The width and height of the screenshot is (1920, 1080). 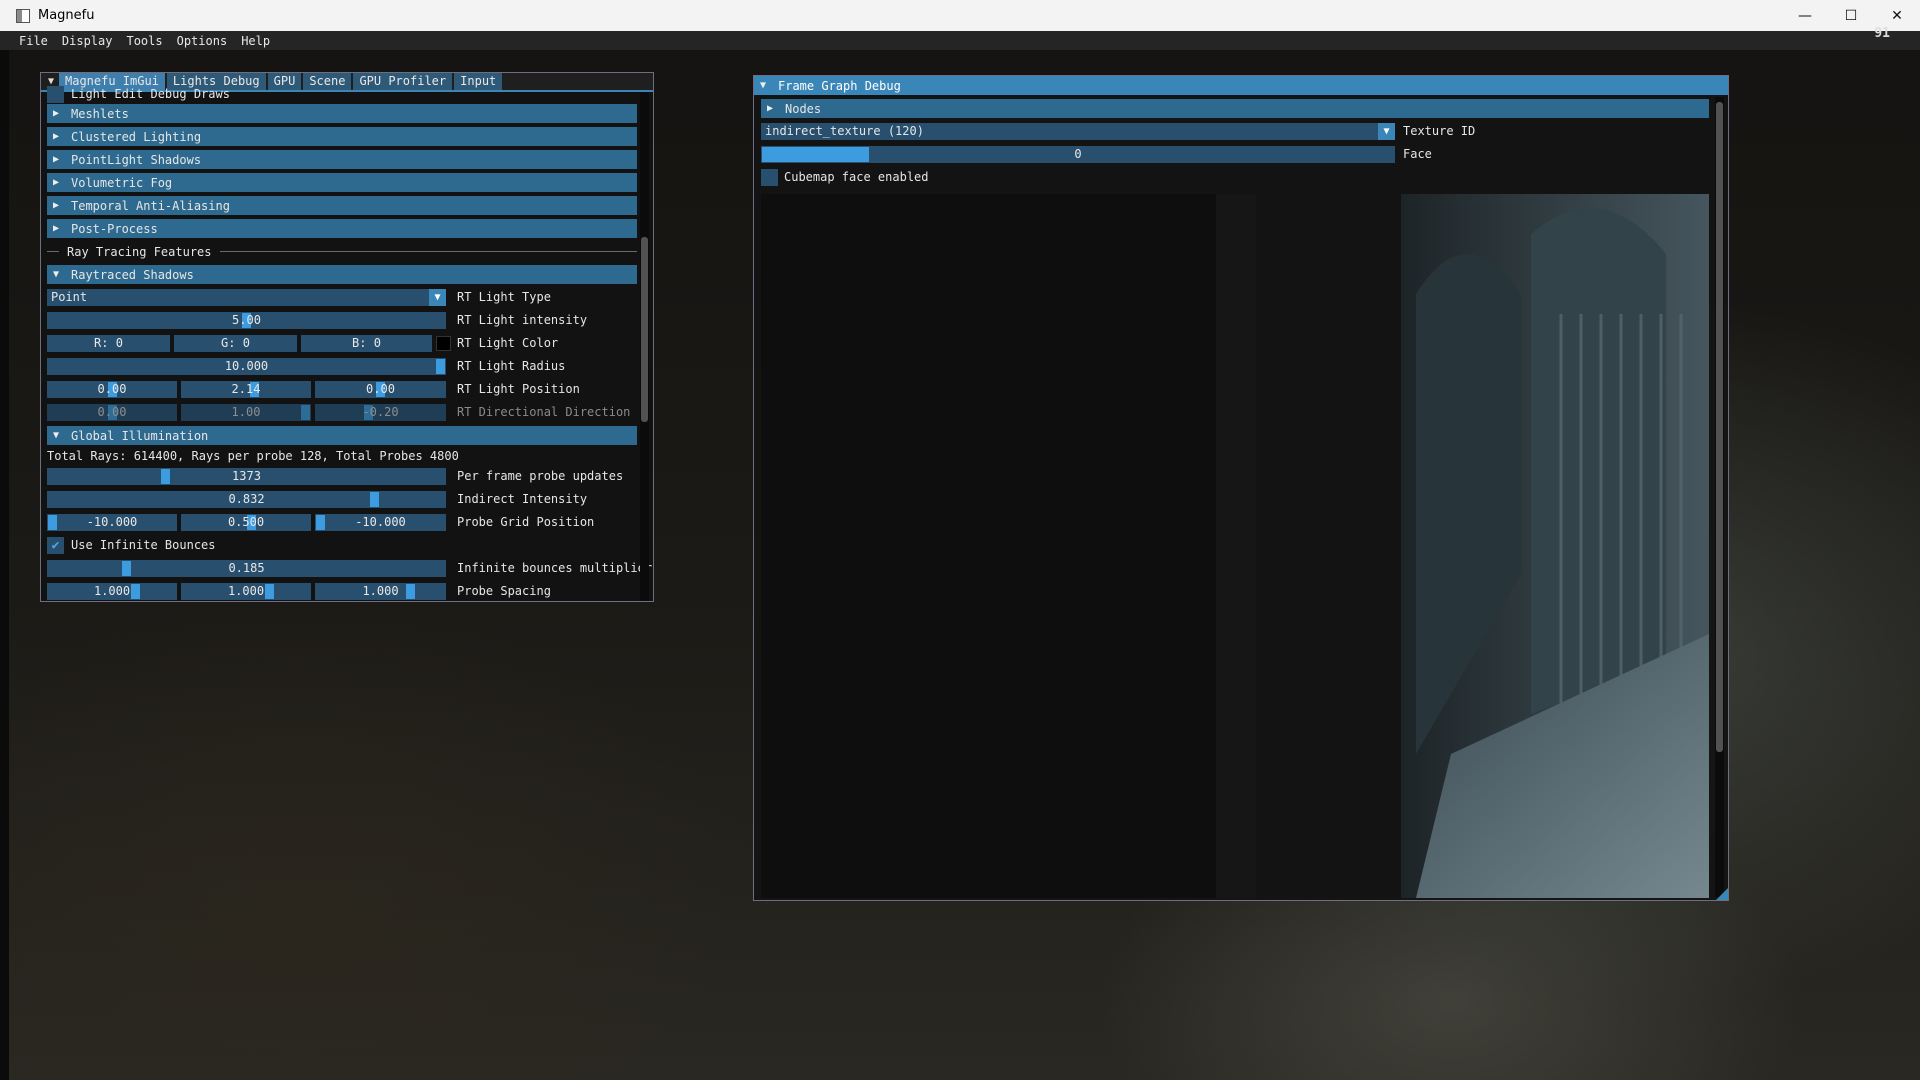 I want to click on section-clustered-lighting: ▶ Clustered Lighting, so click(x=342, y=136).